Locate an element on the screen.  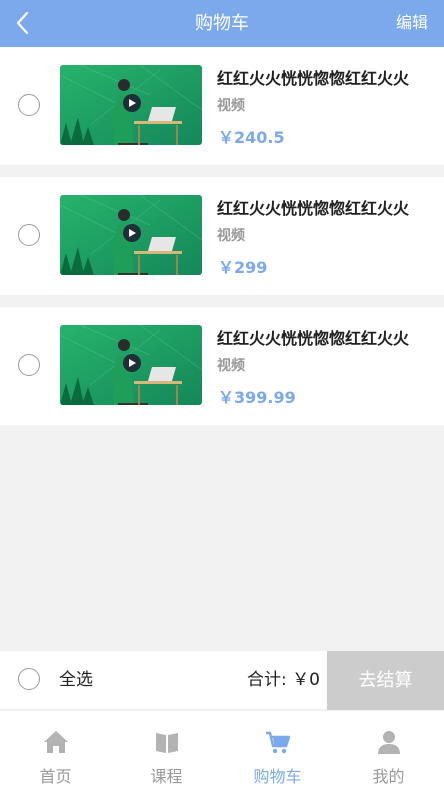
book-icon is located at coordinates (166, 743).